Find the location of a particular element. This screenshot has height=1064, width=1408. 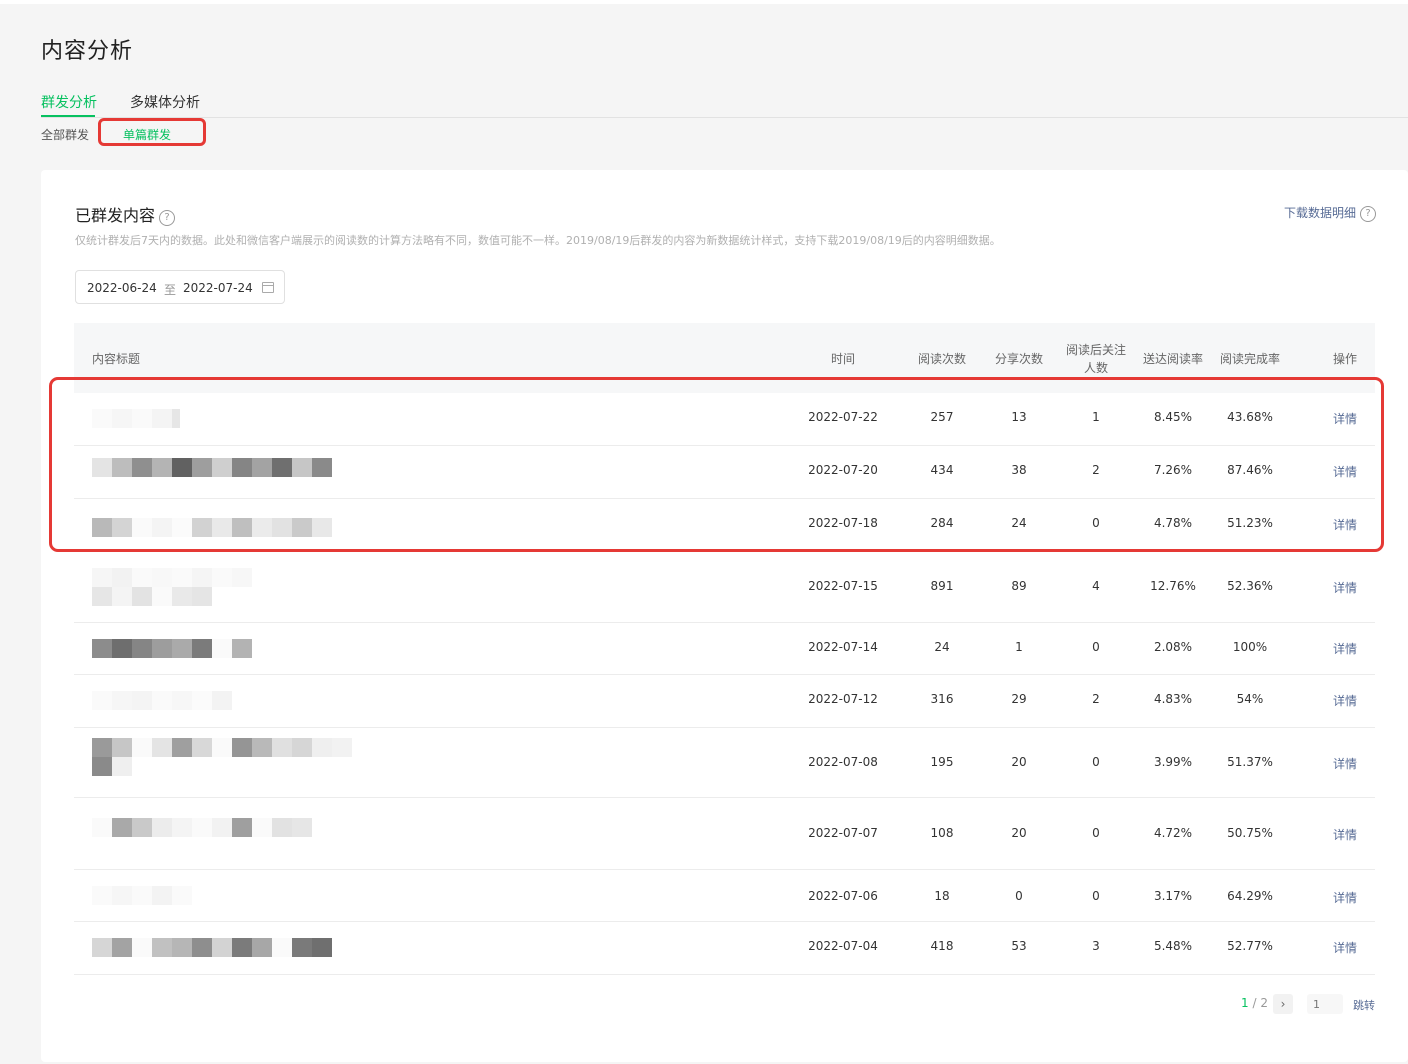

col-title: 内容标题 is located at coordinates (116, 359).